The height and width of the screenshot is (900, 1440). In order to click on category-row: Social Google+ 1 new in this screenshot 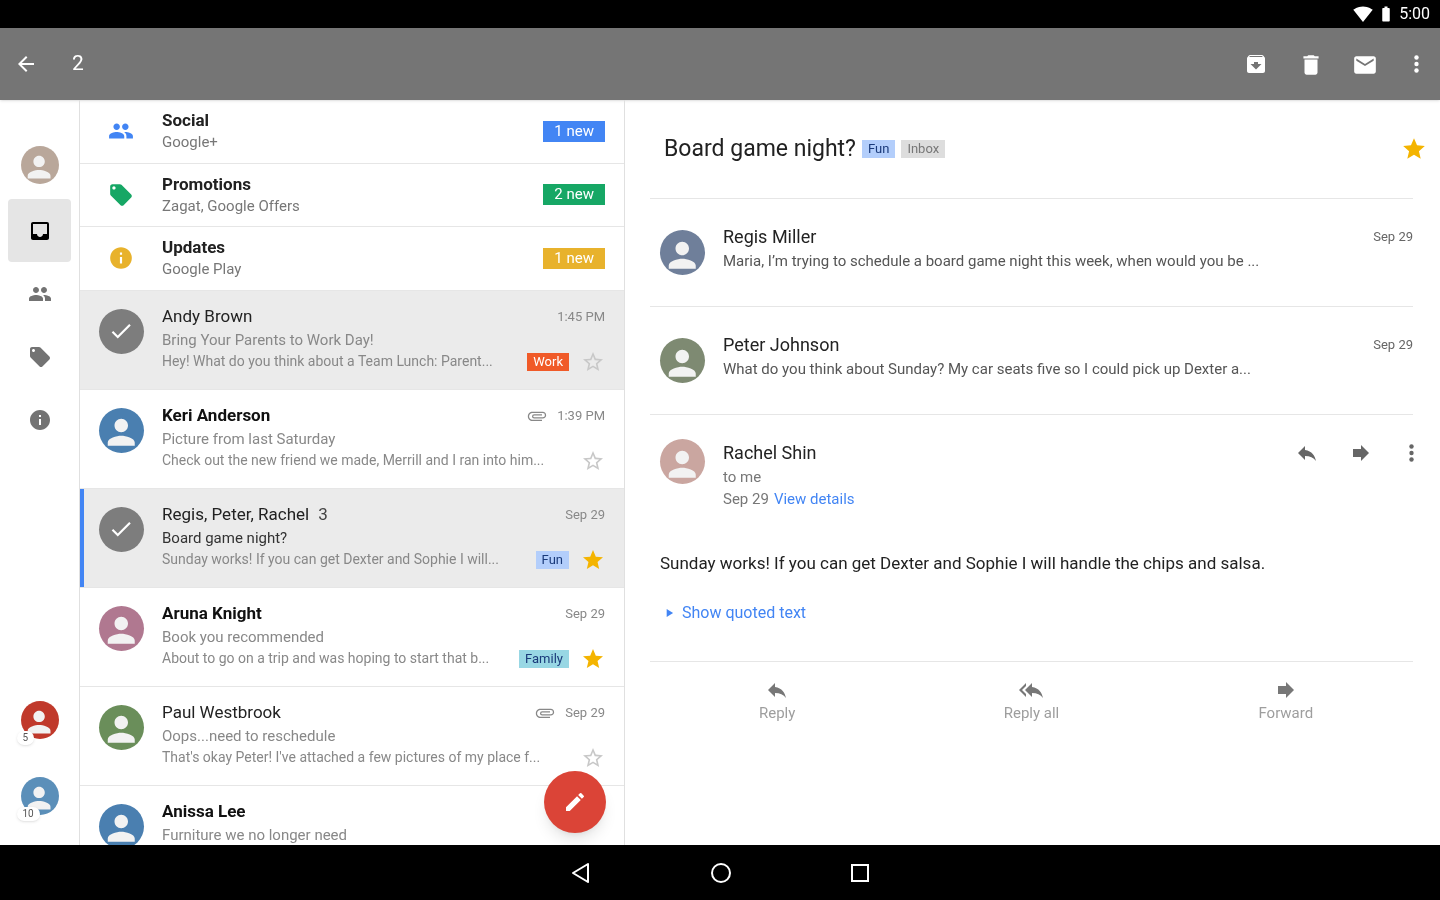, I will do `click(352, 132)`.